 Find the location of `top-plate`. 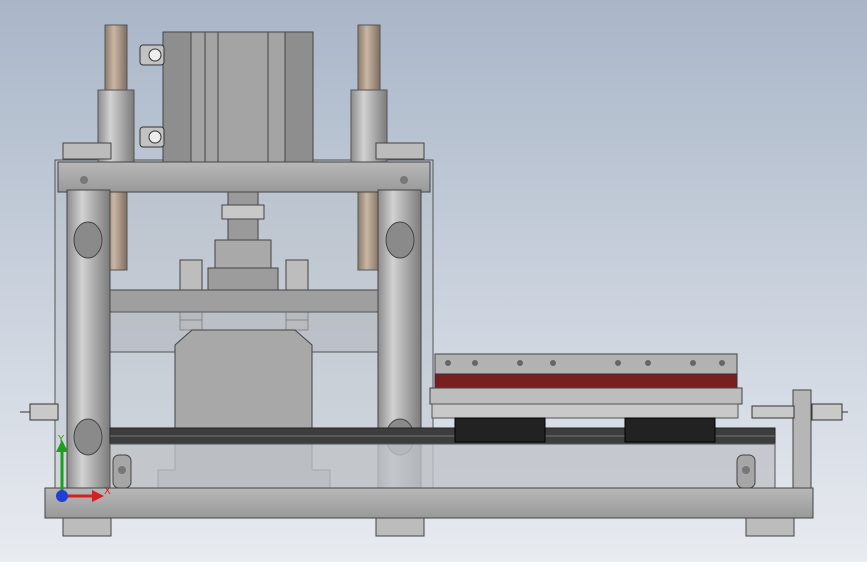

top-plate is located at coordinates (244, 177).